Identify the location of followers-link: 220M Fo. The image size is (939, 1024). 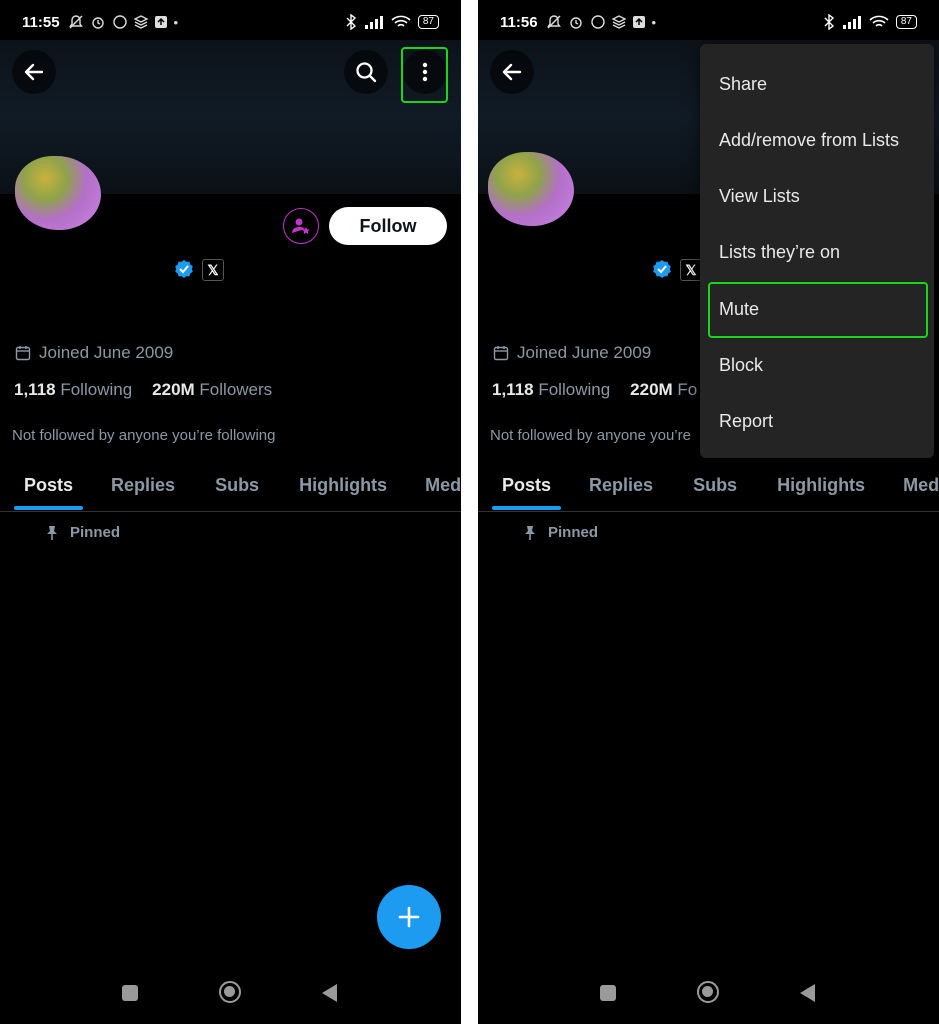
(663, 390).